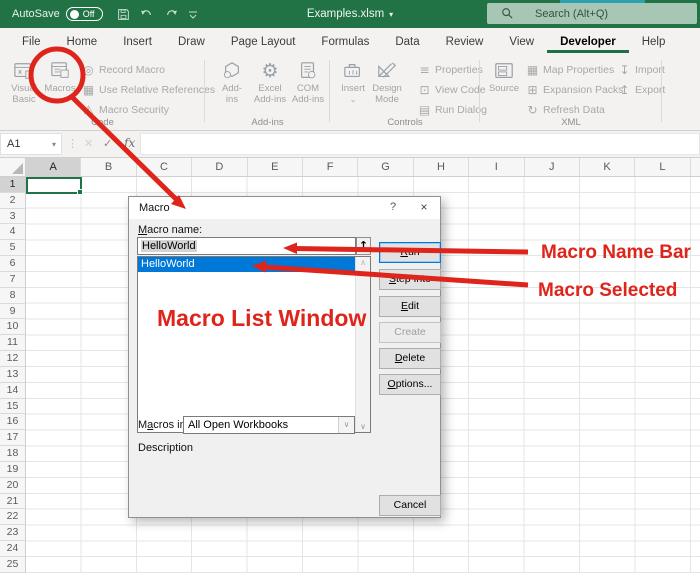 The width and height of the screenshot is (700, 573). What do you see at coordinates (641, 70) in the screenshot?
I see `import-button: ↧ Import` at bounding box center [641, 70].